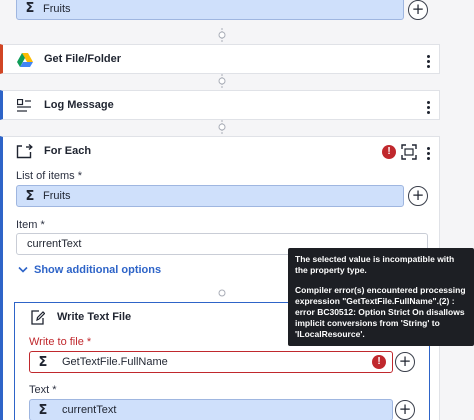 The width and height of the screenshot is (474, 420). Describe the element at coordinates (220, 105) in the screenshot. I see `log-message-card: Log Message` at that location.